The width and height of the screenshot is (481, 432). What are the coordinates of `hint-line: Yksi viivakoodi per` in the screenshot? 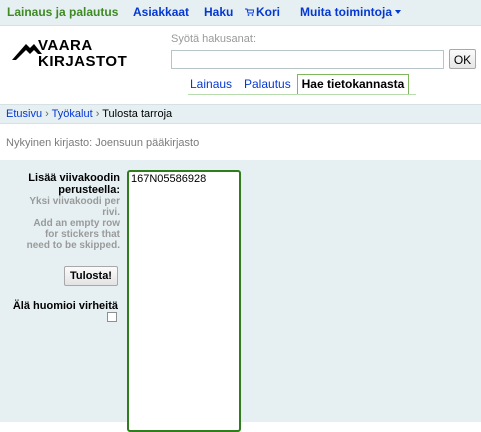 It's located at (74, 201).